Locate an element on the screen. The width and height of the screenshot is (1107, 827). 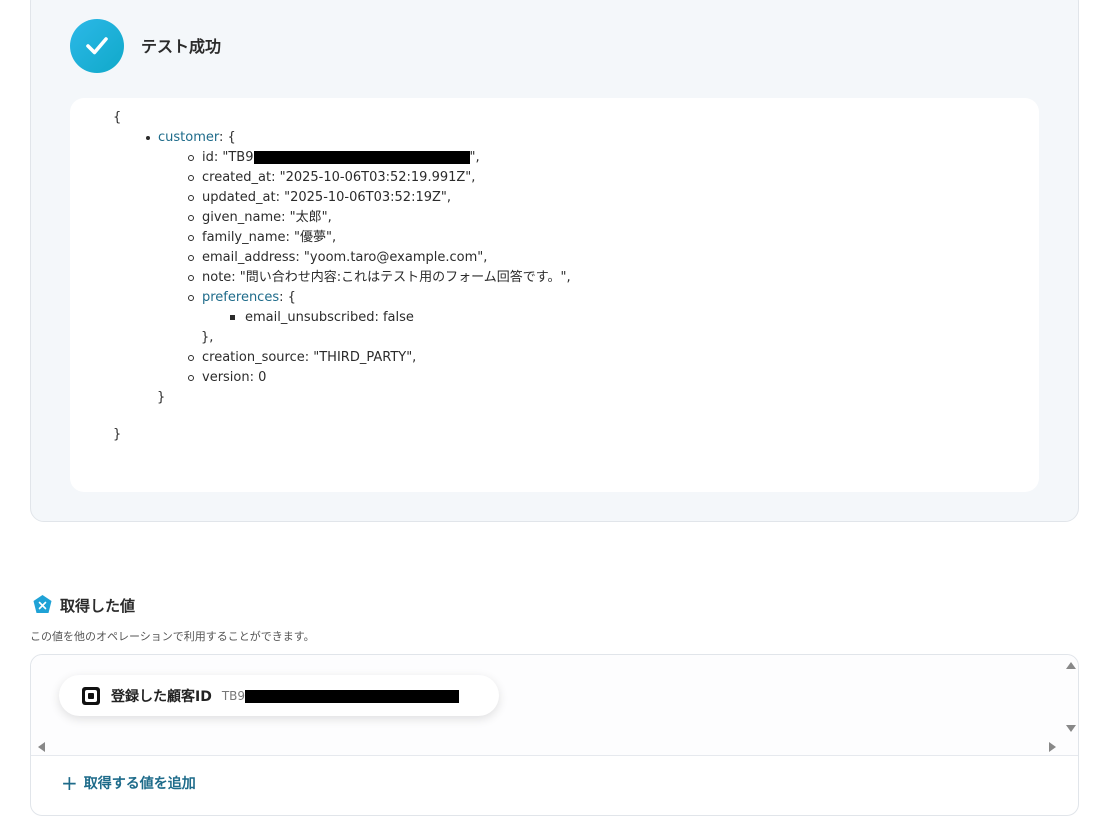
square-logo-icon is located at coordinates (91, 695).